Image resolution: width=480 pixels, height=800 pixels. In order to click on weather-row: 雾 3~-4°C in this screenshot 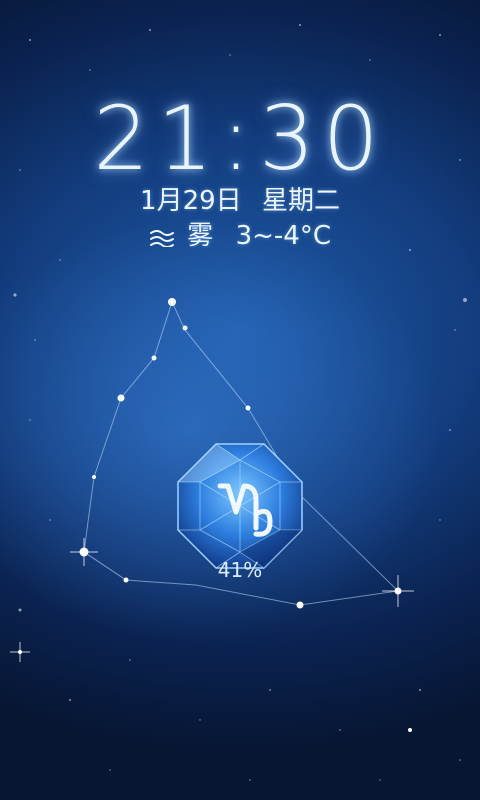, I will do `click(240, 236)`.